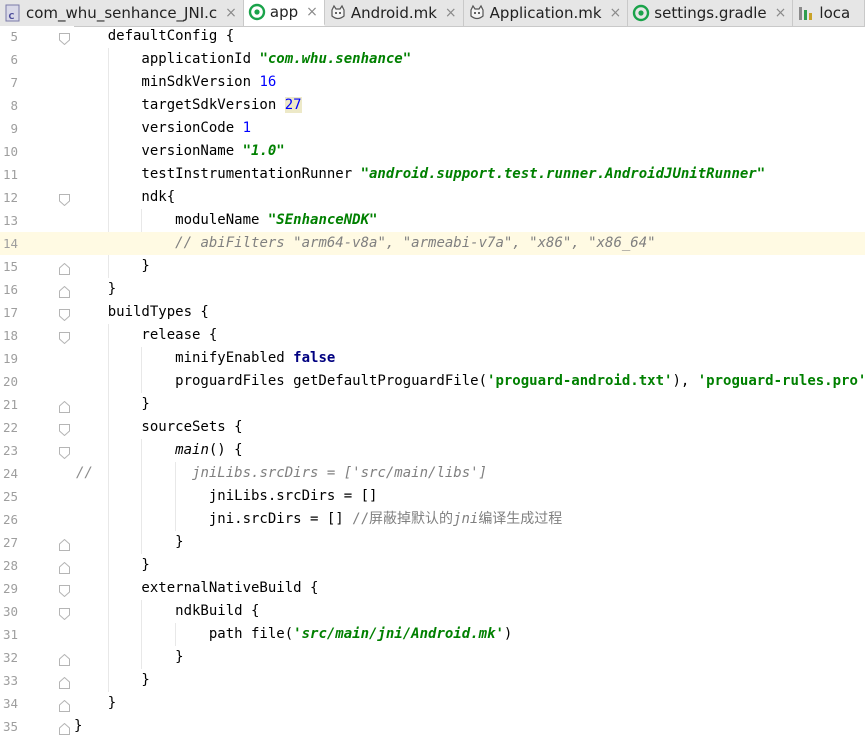  I want to click on code-line: 16 }, so click(432, 289).